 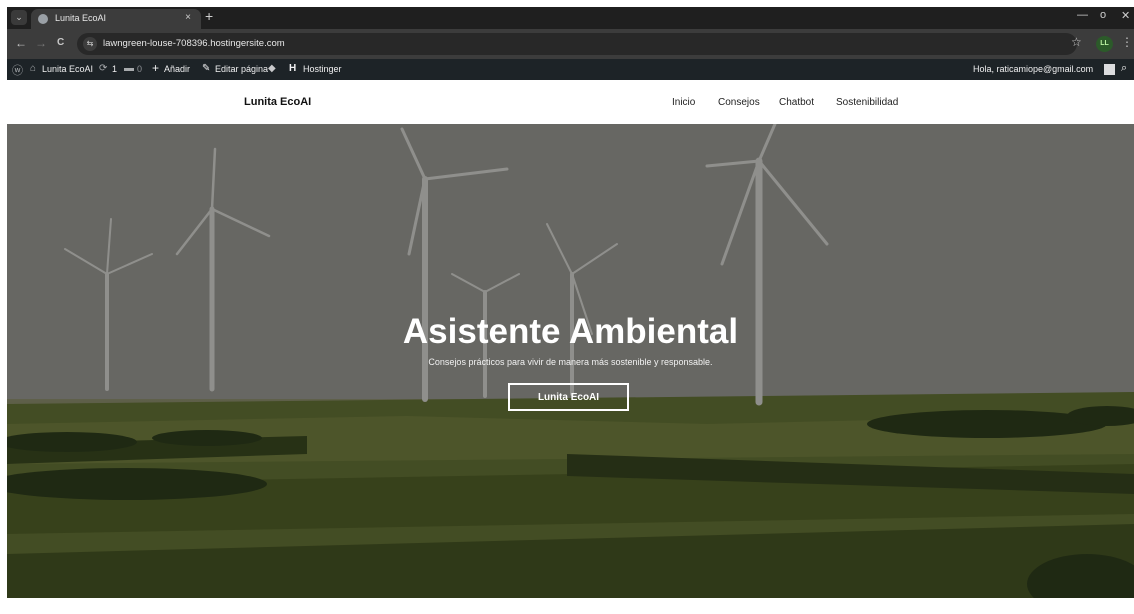 I want to click on hero-title: Asistente Ambiental, so click(x=570, y=331).